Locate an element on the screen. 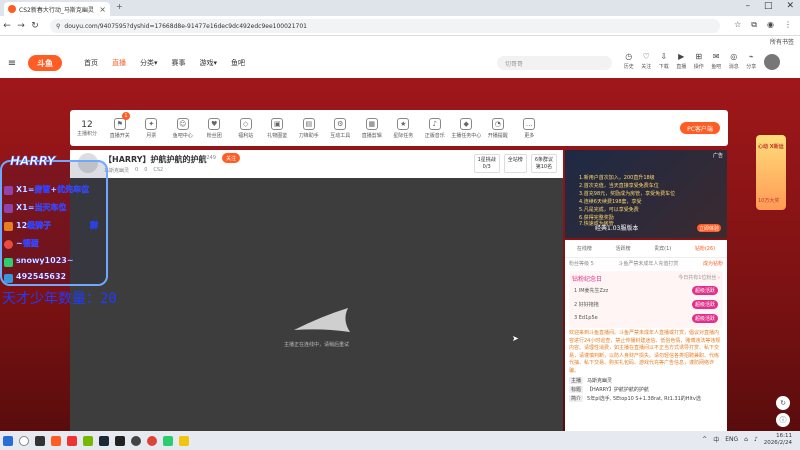 The width and height of the screenshot is (800, 450). list-item: 1 IM姜先生Zzz 超级活跃 is located at coordinates (646, 290).